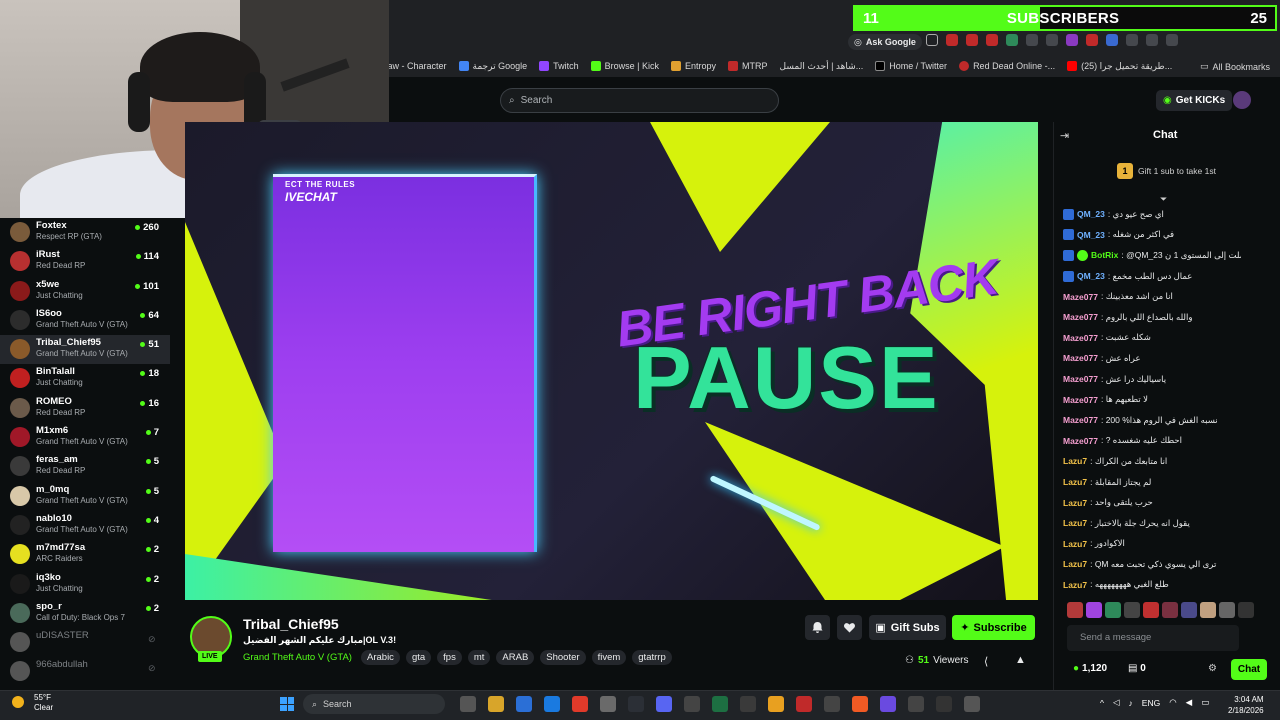  What do you see at coordinates (85, 554) in the screenshot?
I see `sidebar-channel-item: m7md77sa ARC Raiders 2` at bounding box center [85, 554].